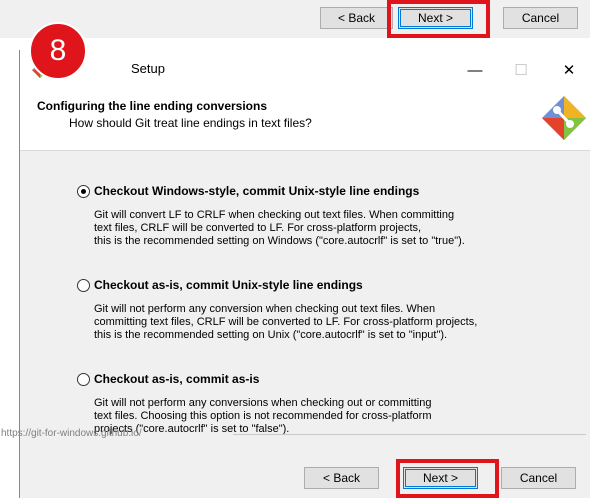 The image size is (590, 498). What do you see at coordinates (71, 433) in the screenshot?
I see `footer-url: https://git-for-windows.github.io/` at bounding box center [71, 433].